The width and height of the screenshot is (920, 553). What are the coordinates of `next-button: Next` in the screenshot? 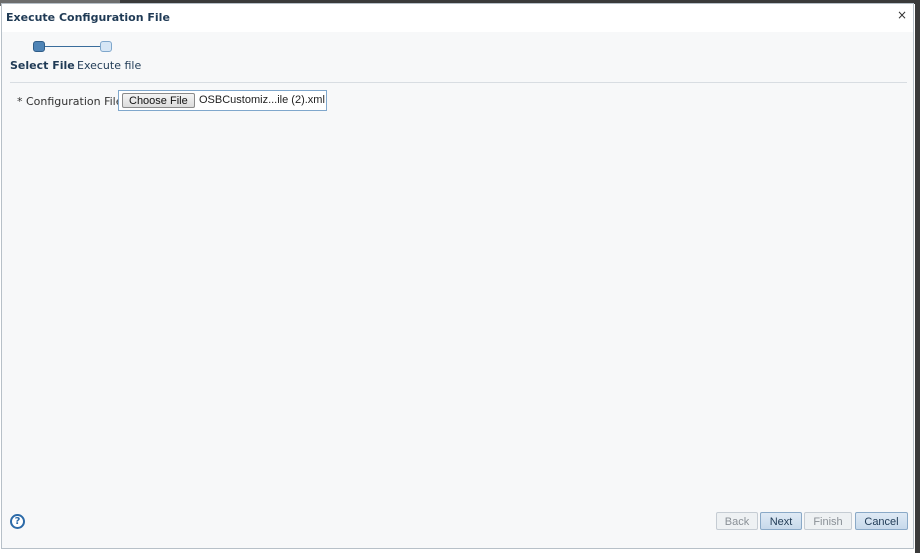 It's located at (781, 521).